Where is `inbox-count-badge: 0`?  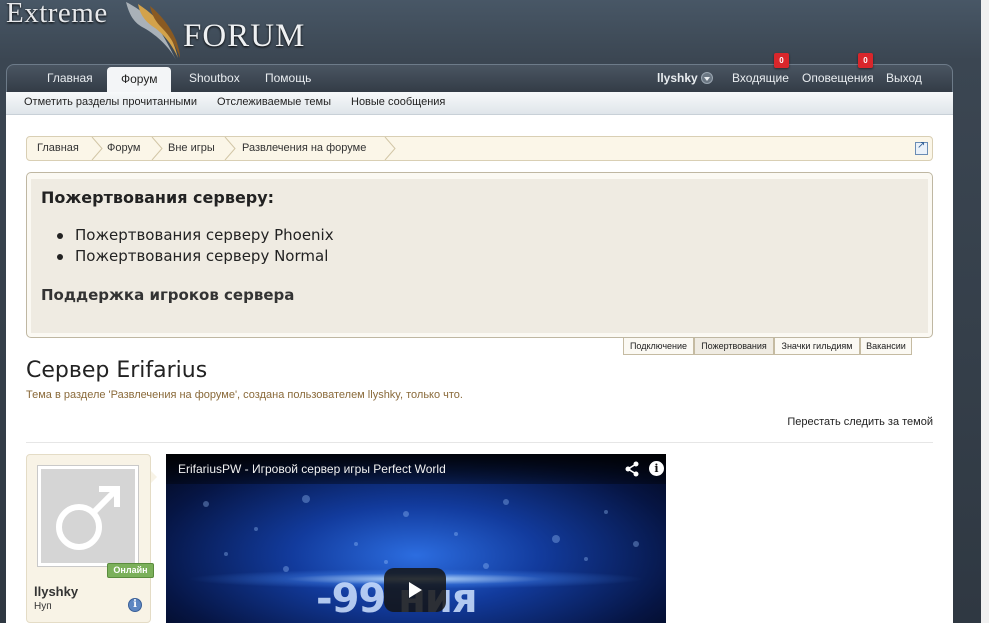
inbox-count-badge: 0 is located at coordinates (781, 60).